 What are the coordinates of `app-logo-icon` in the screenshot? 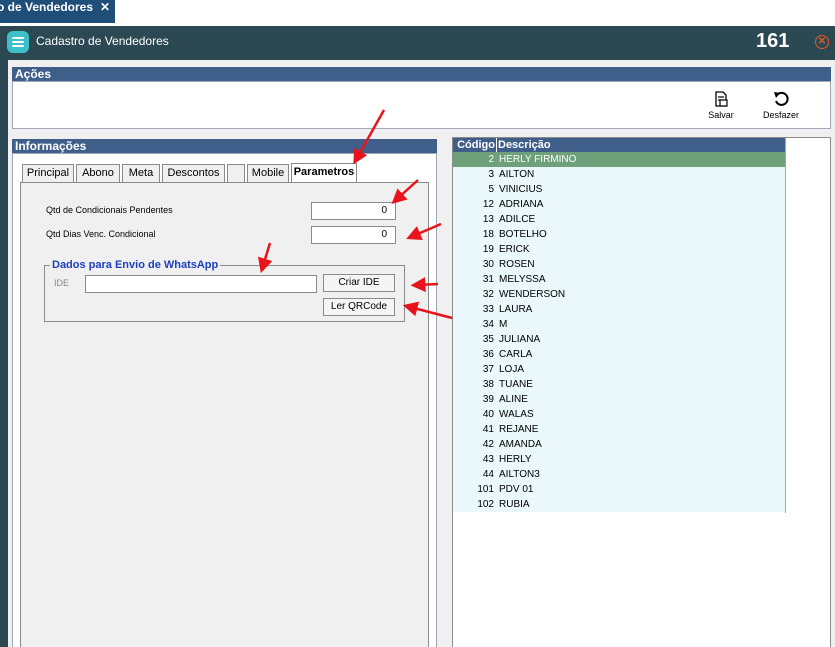 It's located at (18, 42).